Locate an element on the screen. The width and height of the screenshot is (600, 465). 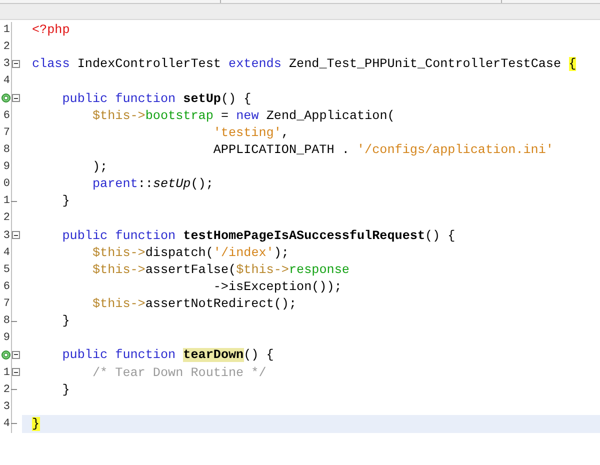
code-line: /* Tear Down Routine */ is located at coordinates (178, 373).